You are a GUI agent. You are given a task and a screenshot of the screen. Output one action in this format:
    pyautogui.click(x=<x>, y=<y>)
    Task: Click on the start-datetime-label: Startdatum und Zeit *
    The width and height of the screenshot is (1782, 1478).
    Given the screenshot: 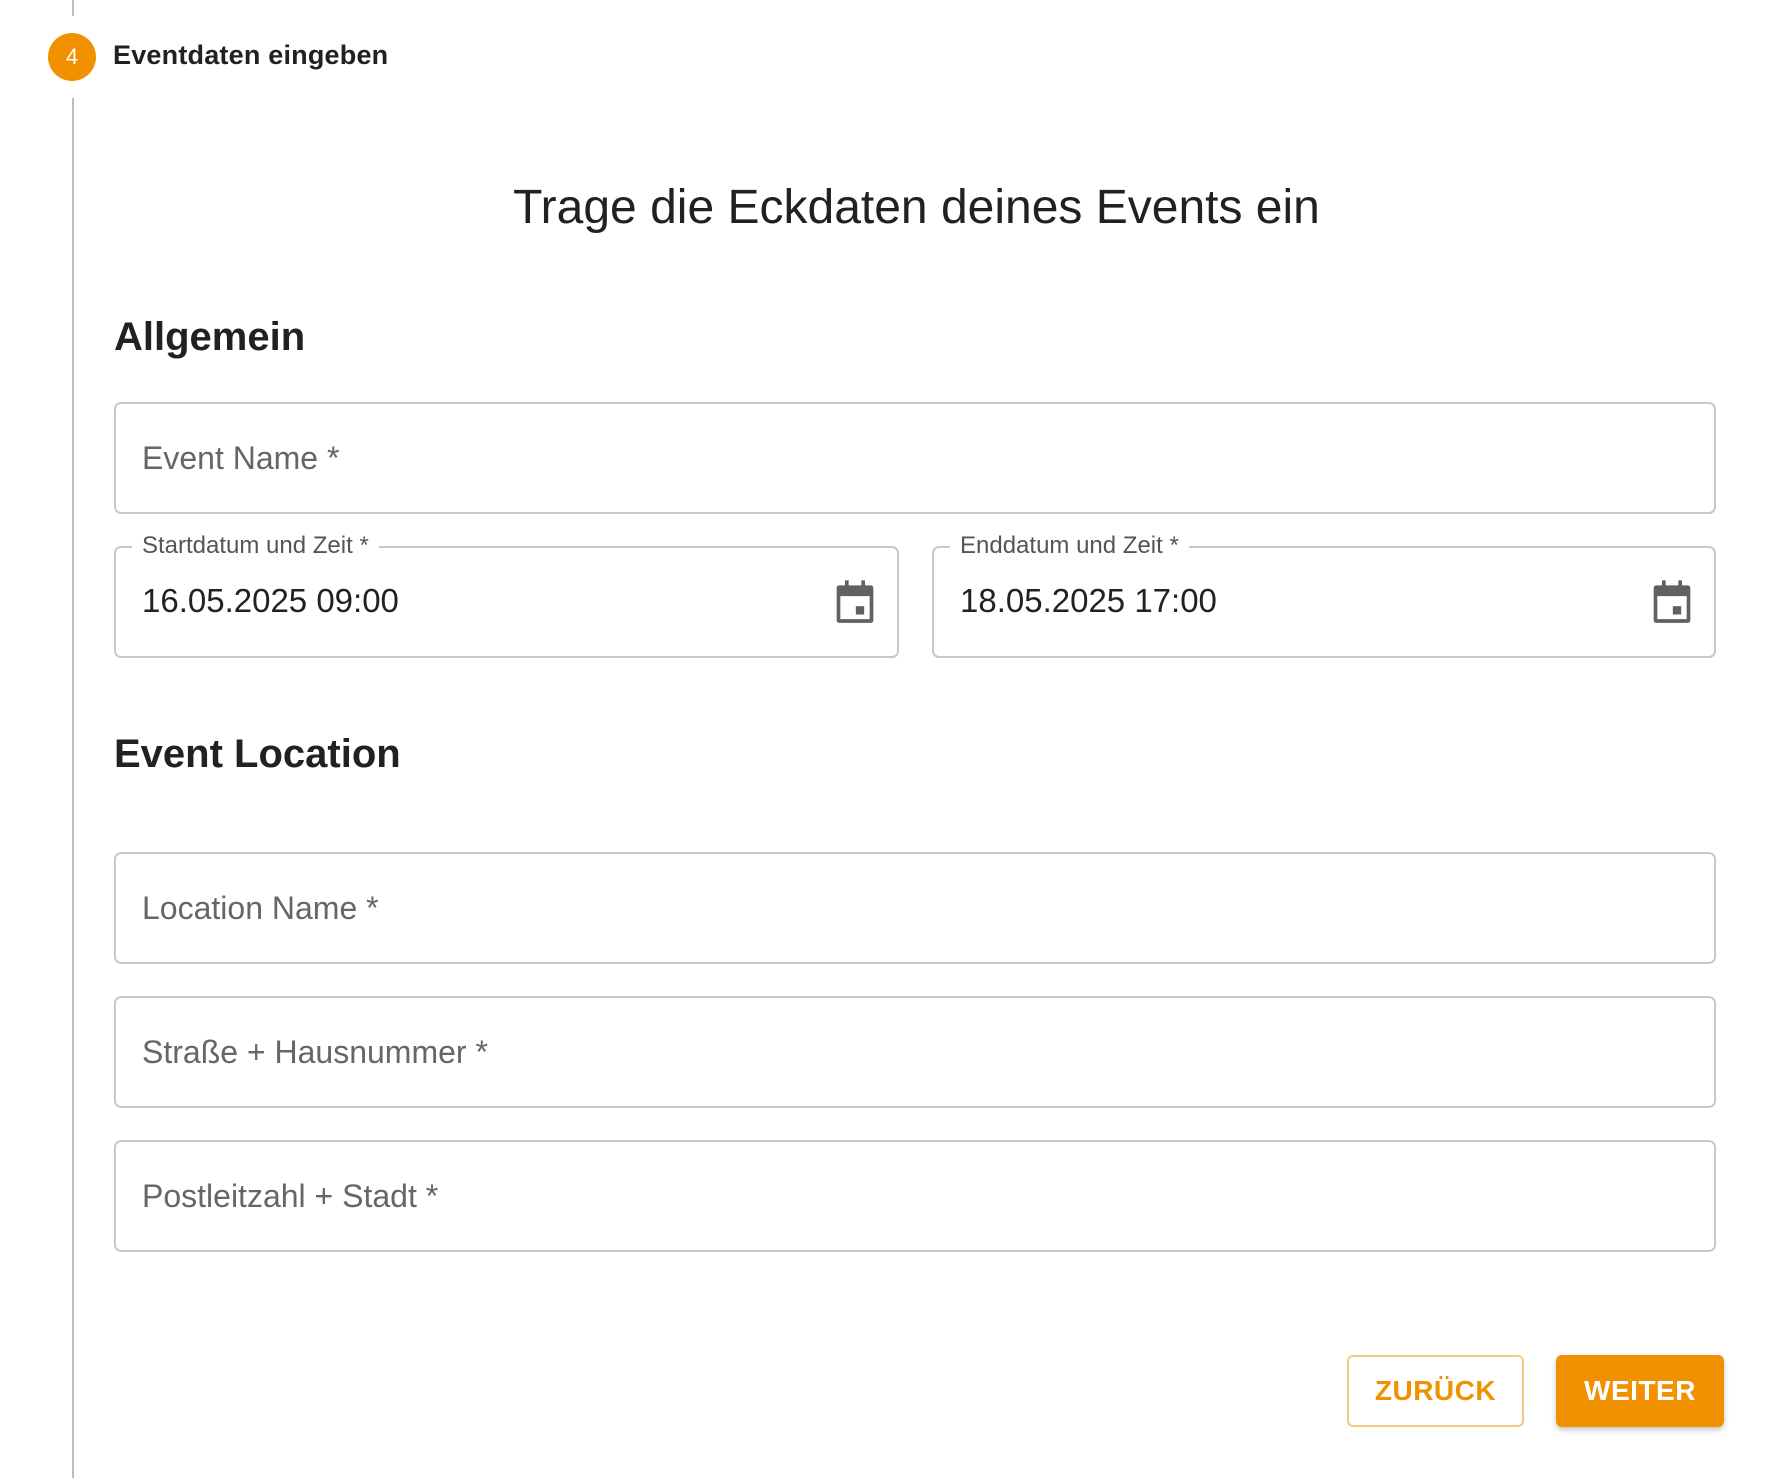 What is the action you would take?
    pyautogui.click(x=255, y=546)
    